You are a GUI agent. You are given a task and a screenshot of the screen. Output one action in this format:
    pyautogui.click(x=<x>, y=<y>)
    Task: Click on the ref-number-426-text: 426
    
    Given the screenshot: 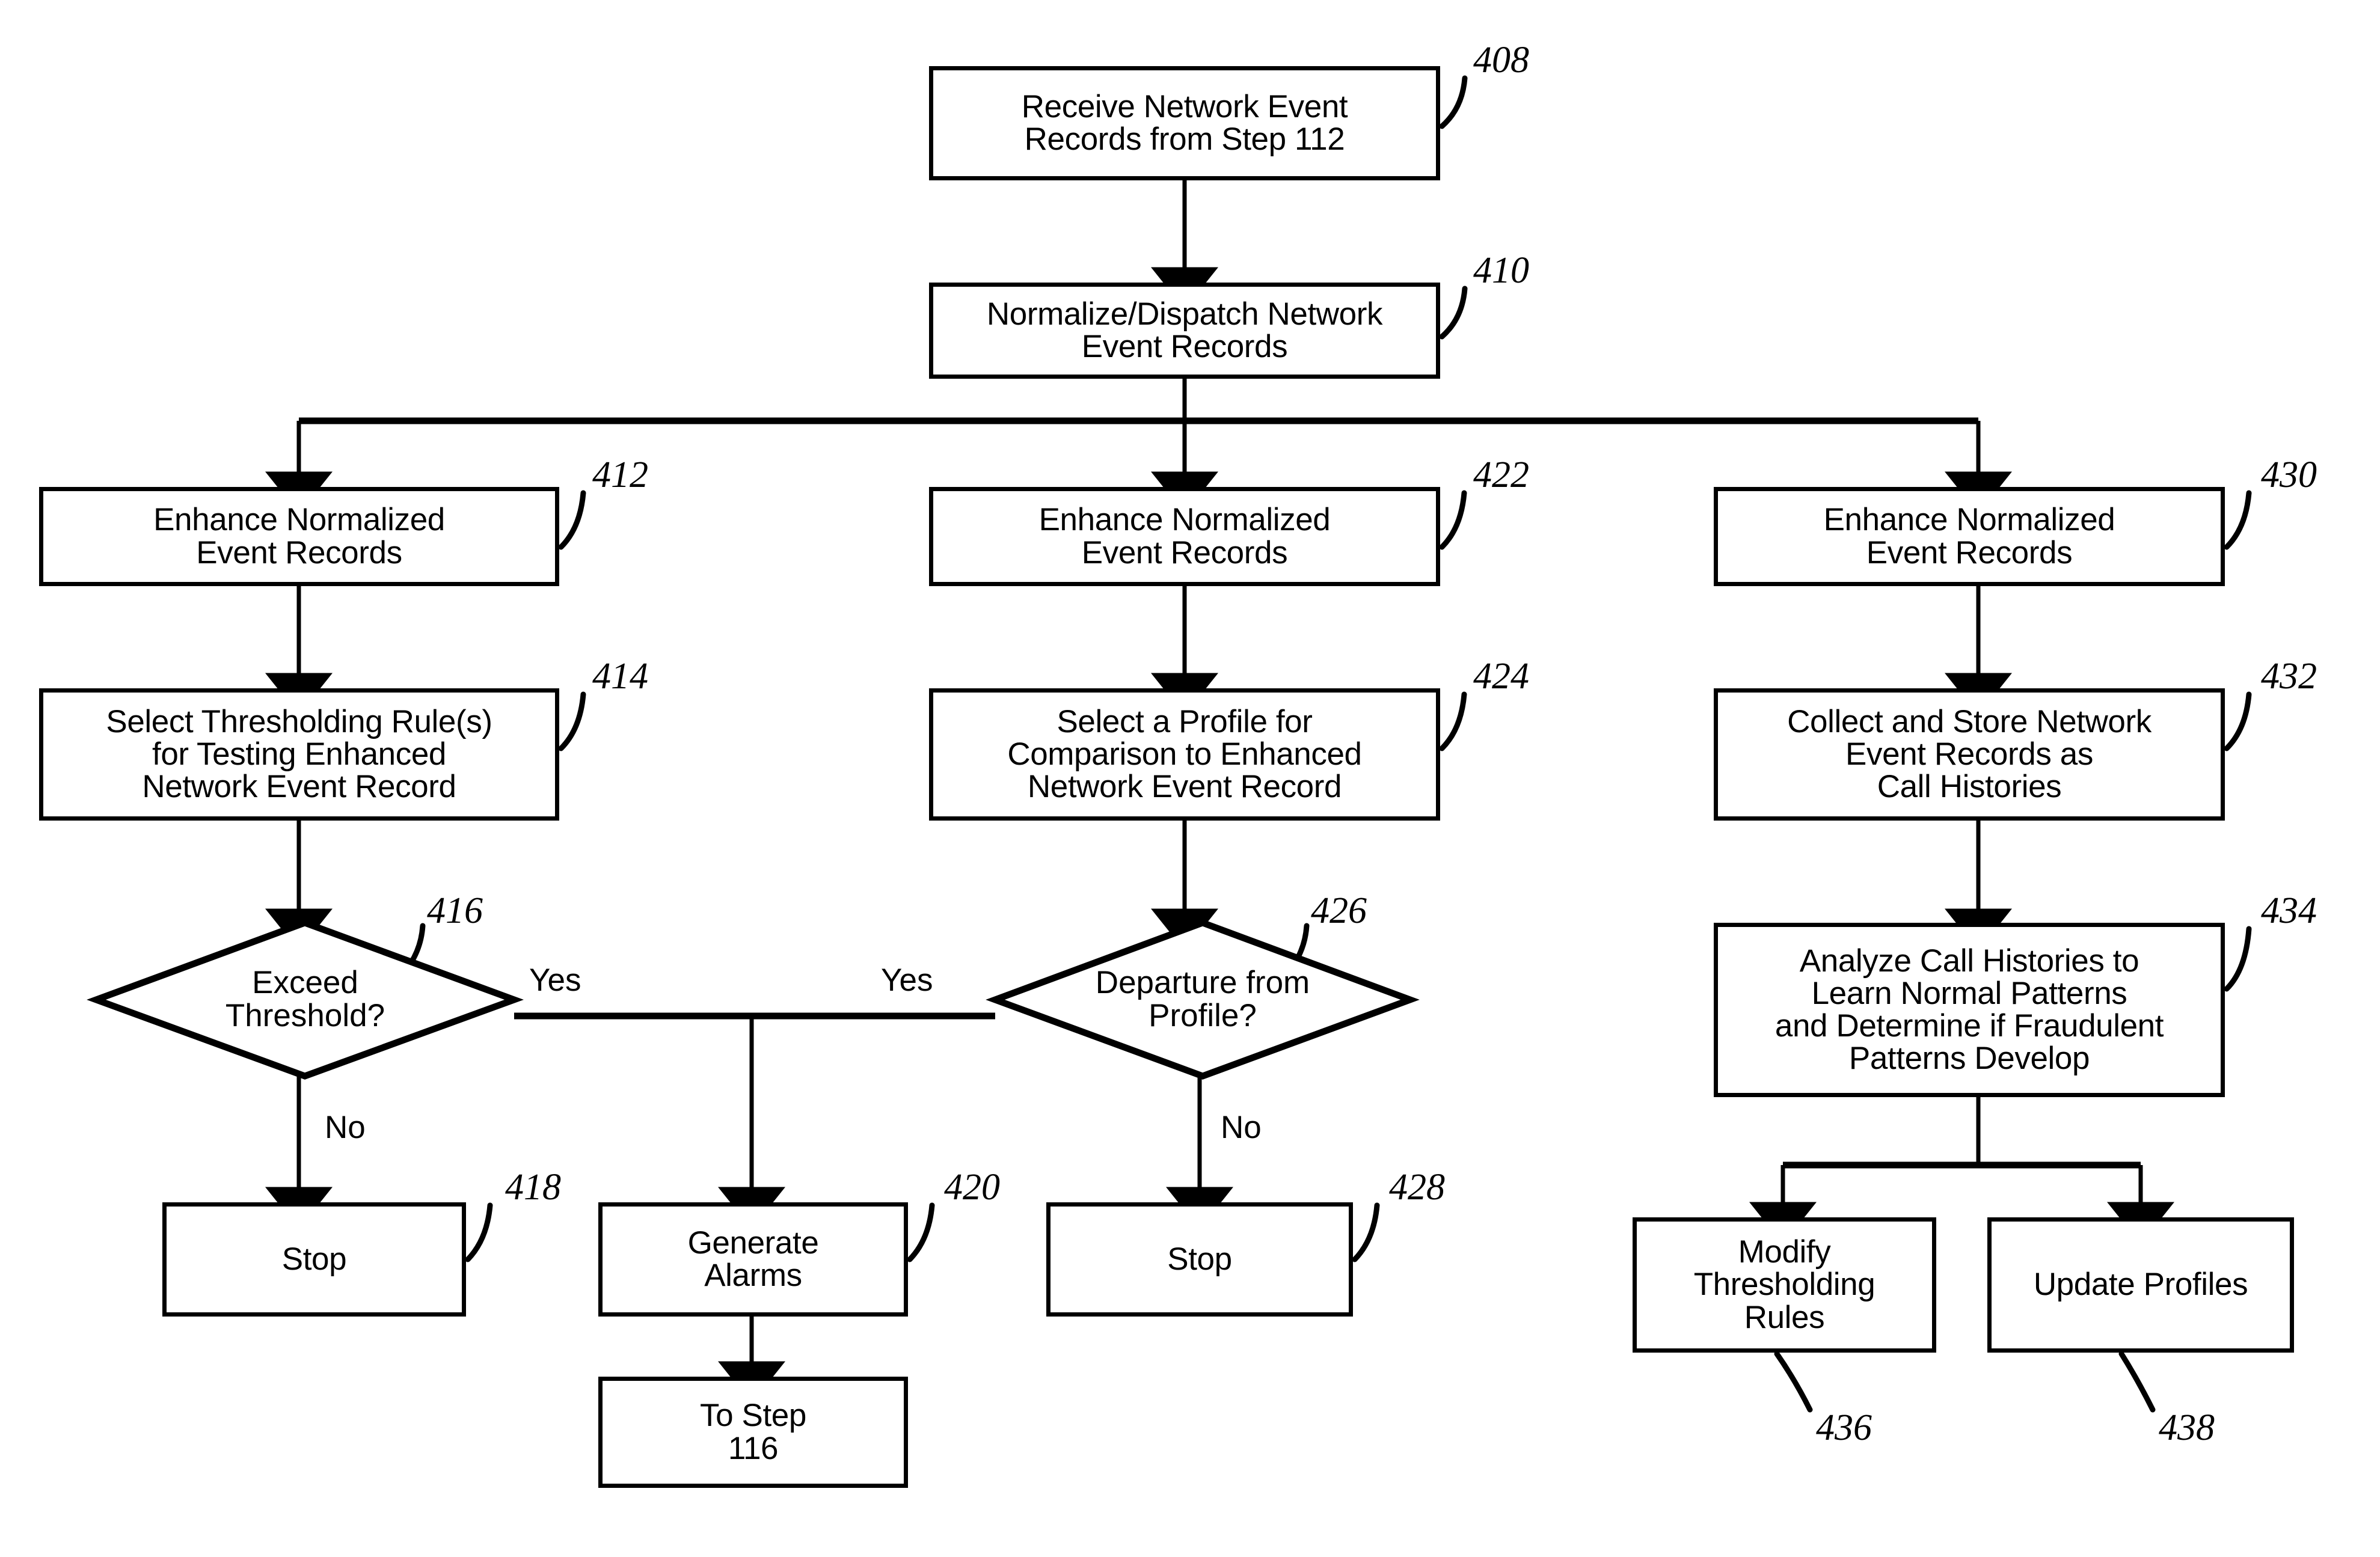 What is the action you would take?
    pyautogui.click(x=1339, y=910)
    